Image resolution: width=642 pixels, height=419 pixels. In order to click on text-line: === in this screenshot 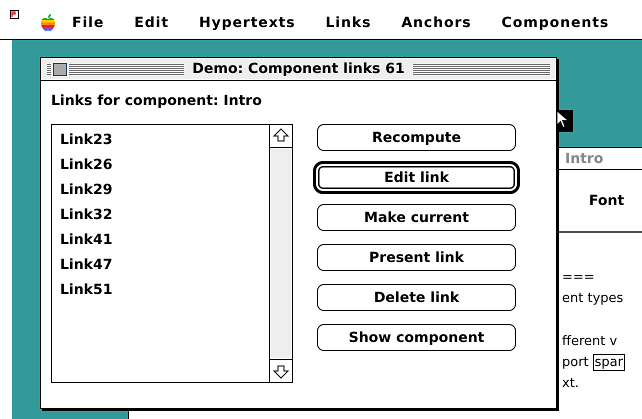, I will do `click(578, 277)`.